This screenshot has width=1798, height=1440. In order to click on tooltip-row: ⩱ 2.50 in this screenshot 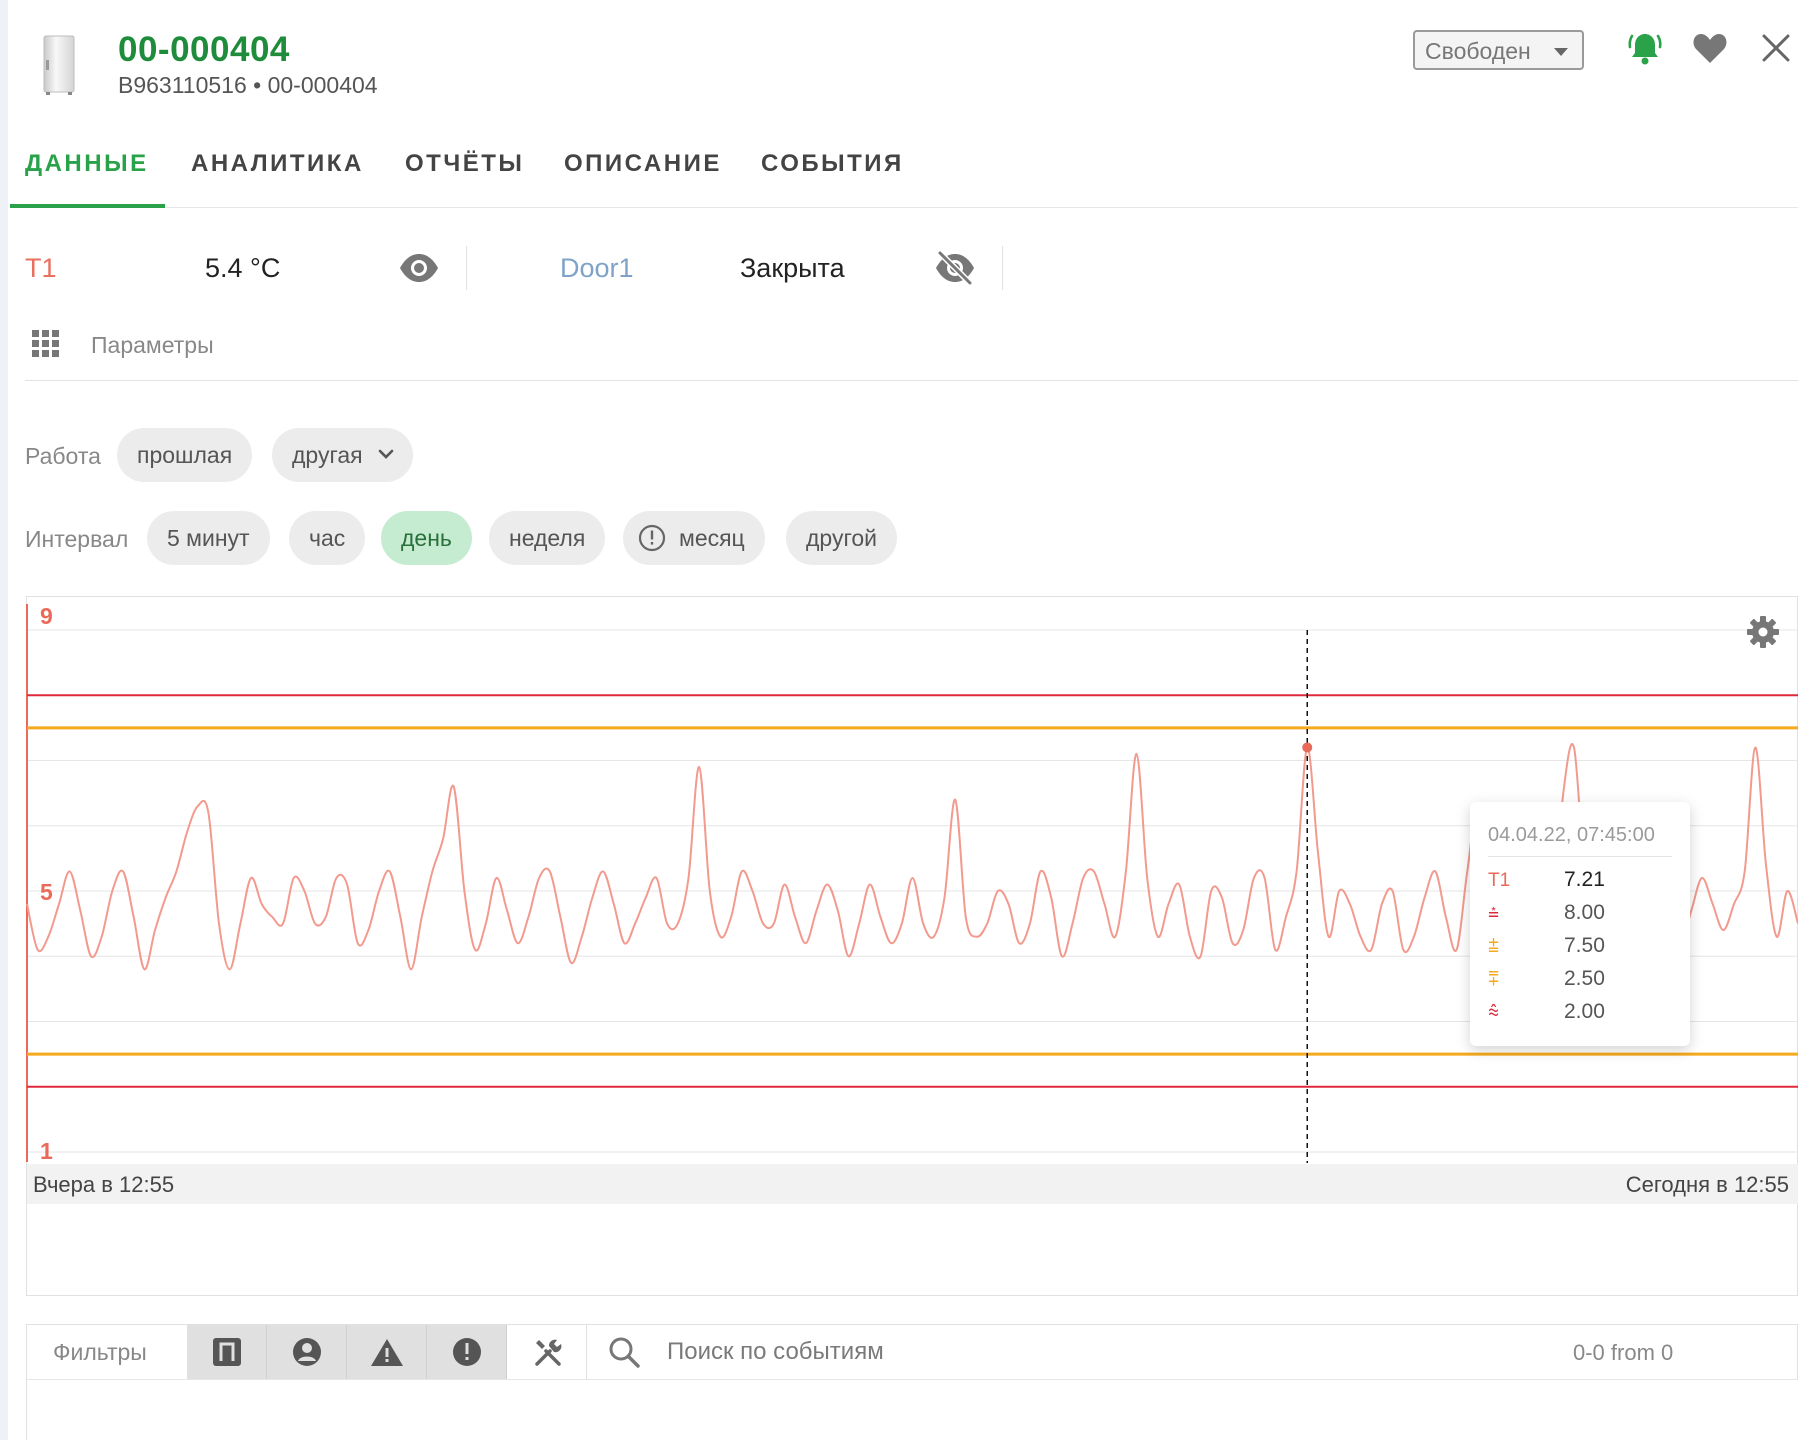, I will do `click(1583, 982)`.